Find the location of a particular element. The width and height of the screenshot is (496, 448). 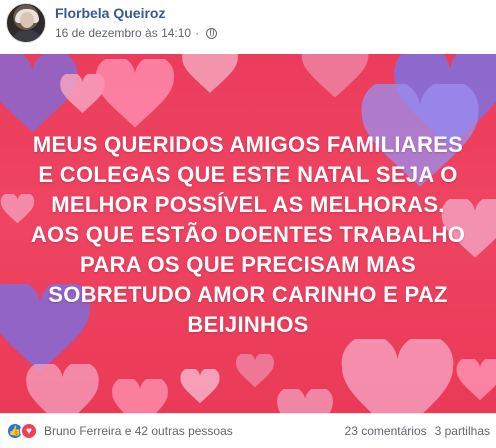

comments-count: 23 comentários is located at coordinates (386, 431).